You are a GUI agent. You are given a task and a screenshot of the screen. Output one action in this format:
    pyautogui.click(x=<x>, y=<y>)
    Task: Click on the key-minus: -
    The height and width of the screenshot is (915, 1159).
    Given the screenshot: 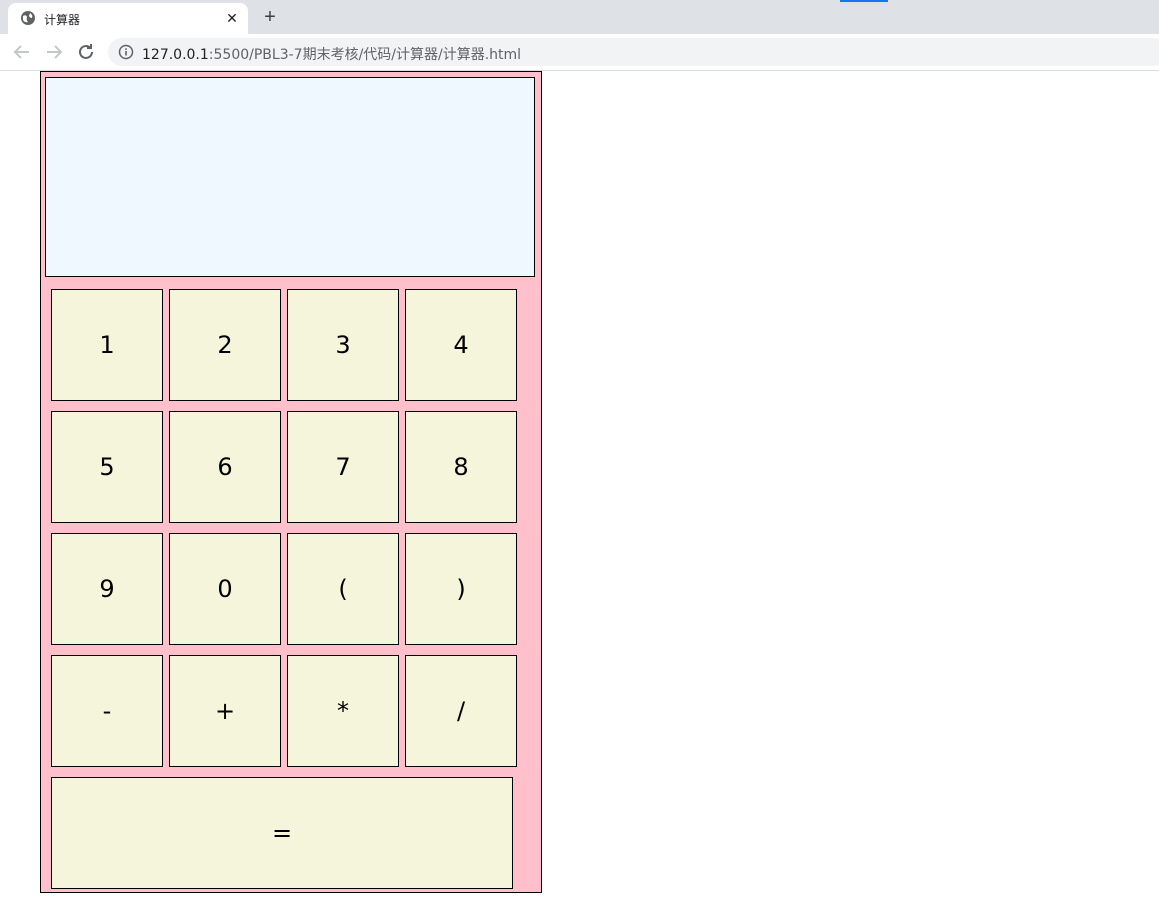 What is the action you would take?
    pyautogui.click(x=107, y=711)
    